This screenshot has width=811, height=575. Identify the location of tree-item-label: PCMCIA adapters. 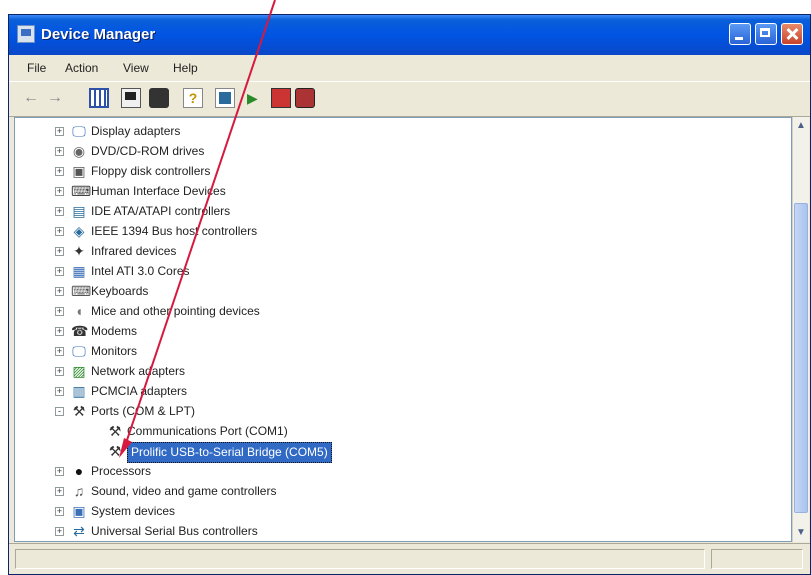
(139, 391).